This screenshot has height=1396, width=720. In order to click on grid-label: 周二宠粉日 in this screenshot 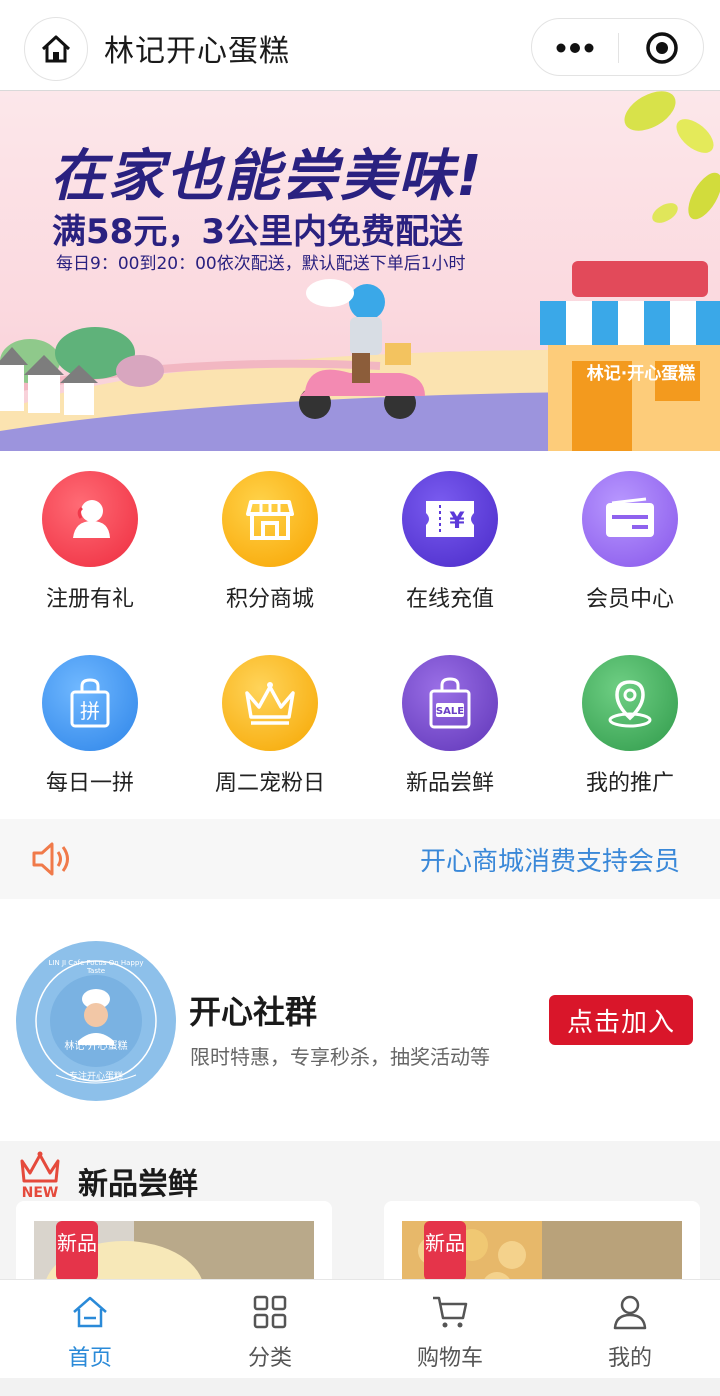, I will do `click(269, 783)`.